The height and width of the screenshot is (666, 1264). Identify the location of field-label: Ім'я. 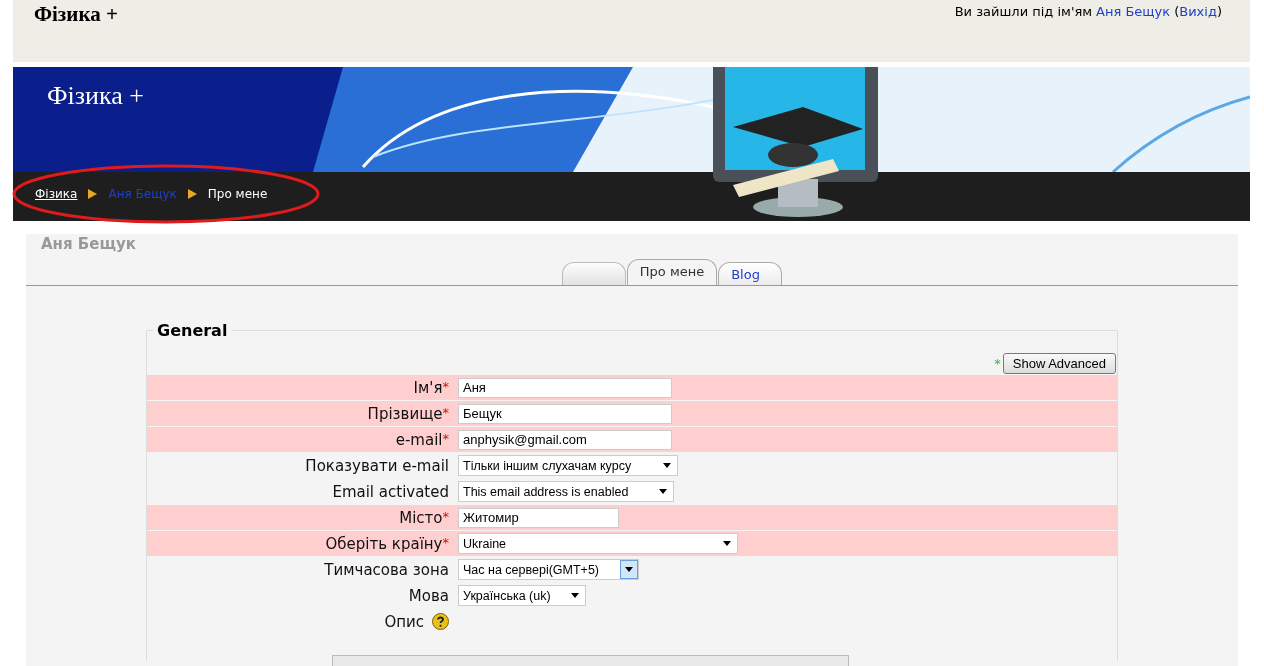
(428, 387).